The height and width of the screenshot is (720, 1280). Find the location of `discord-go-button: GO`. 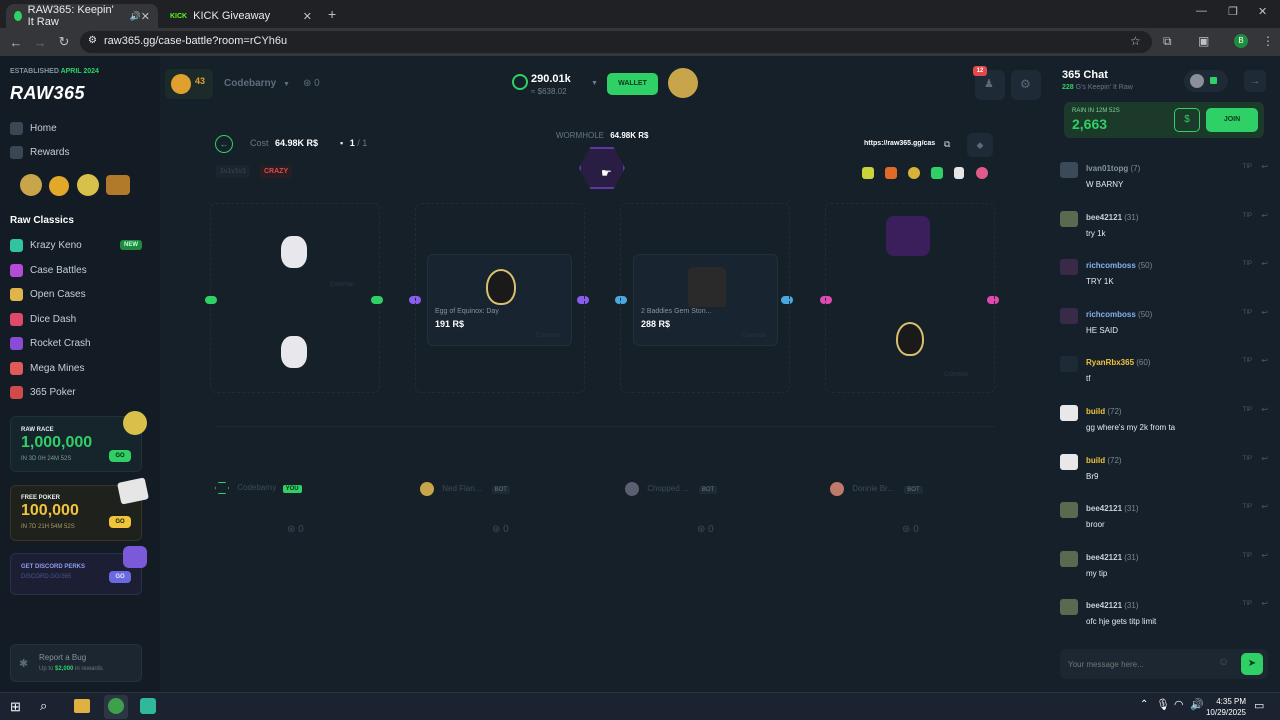

discord-go-button: GO is located at coordinates (120, 577).